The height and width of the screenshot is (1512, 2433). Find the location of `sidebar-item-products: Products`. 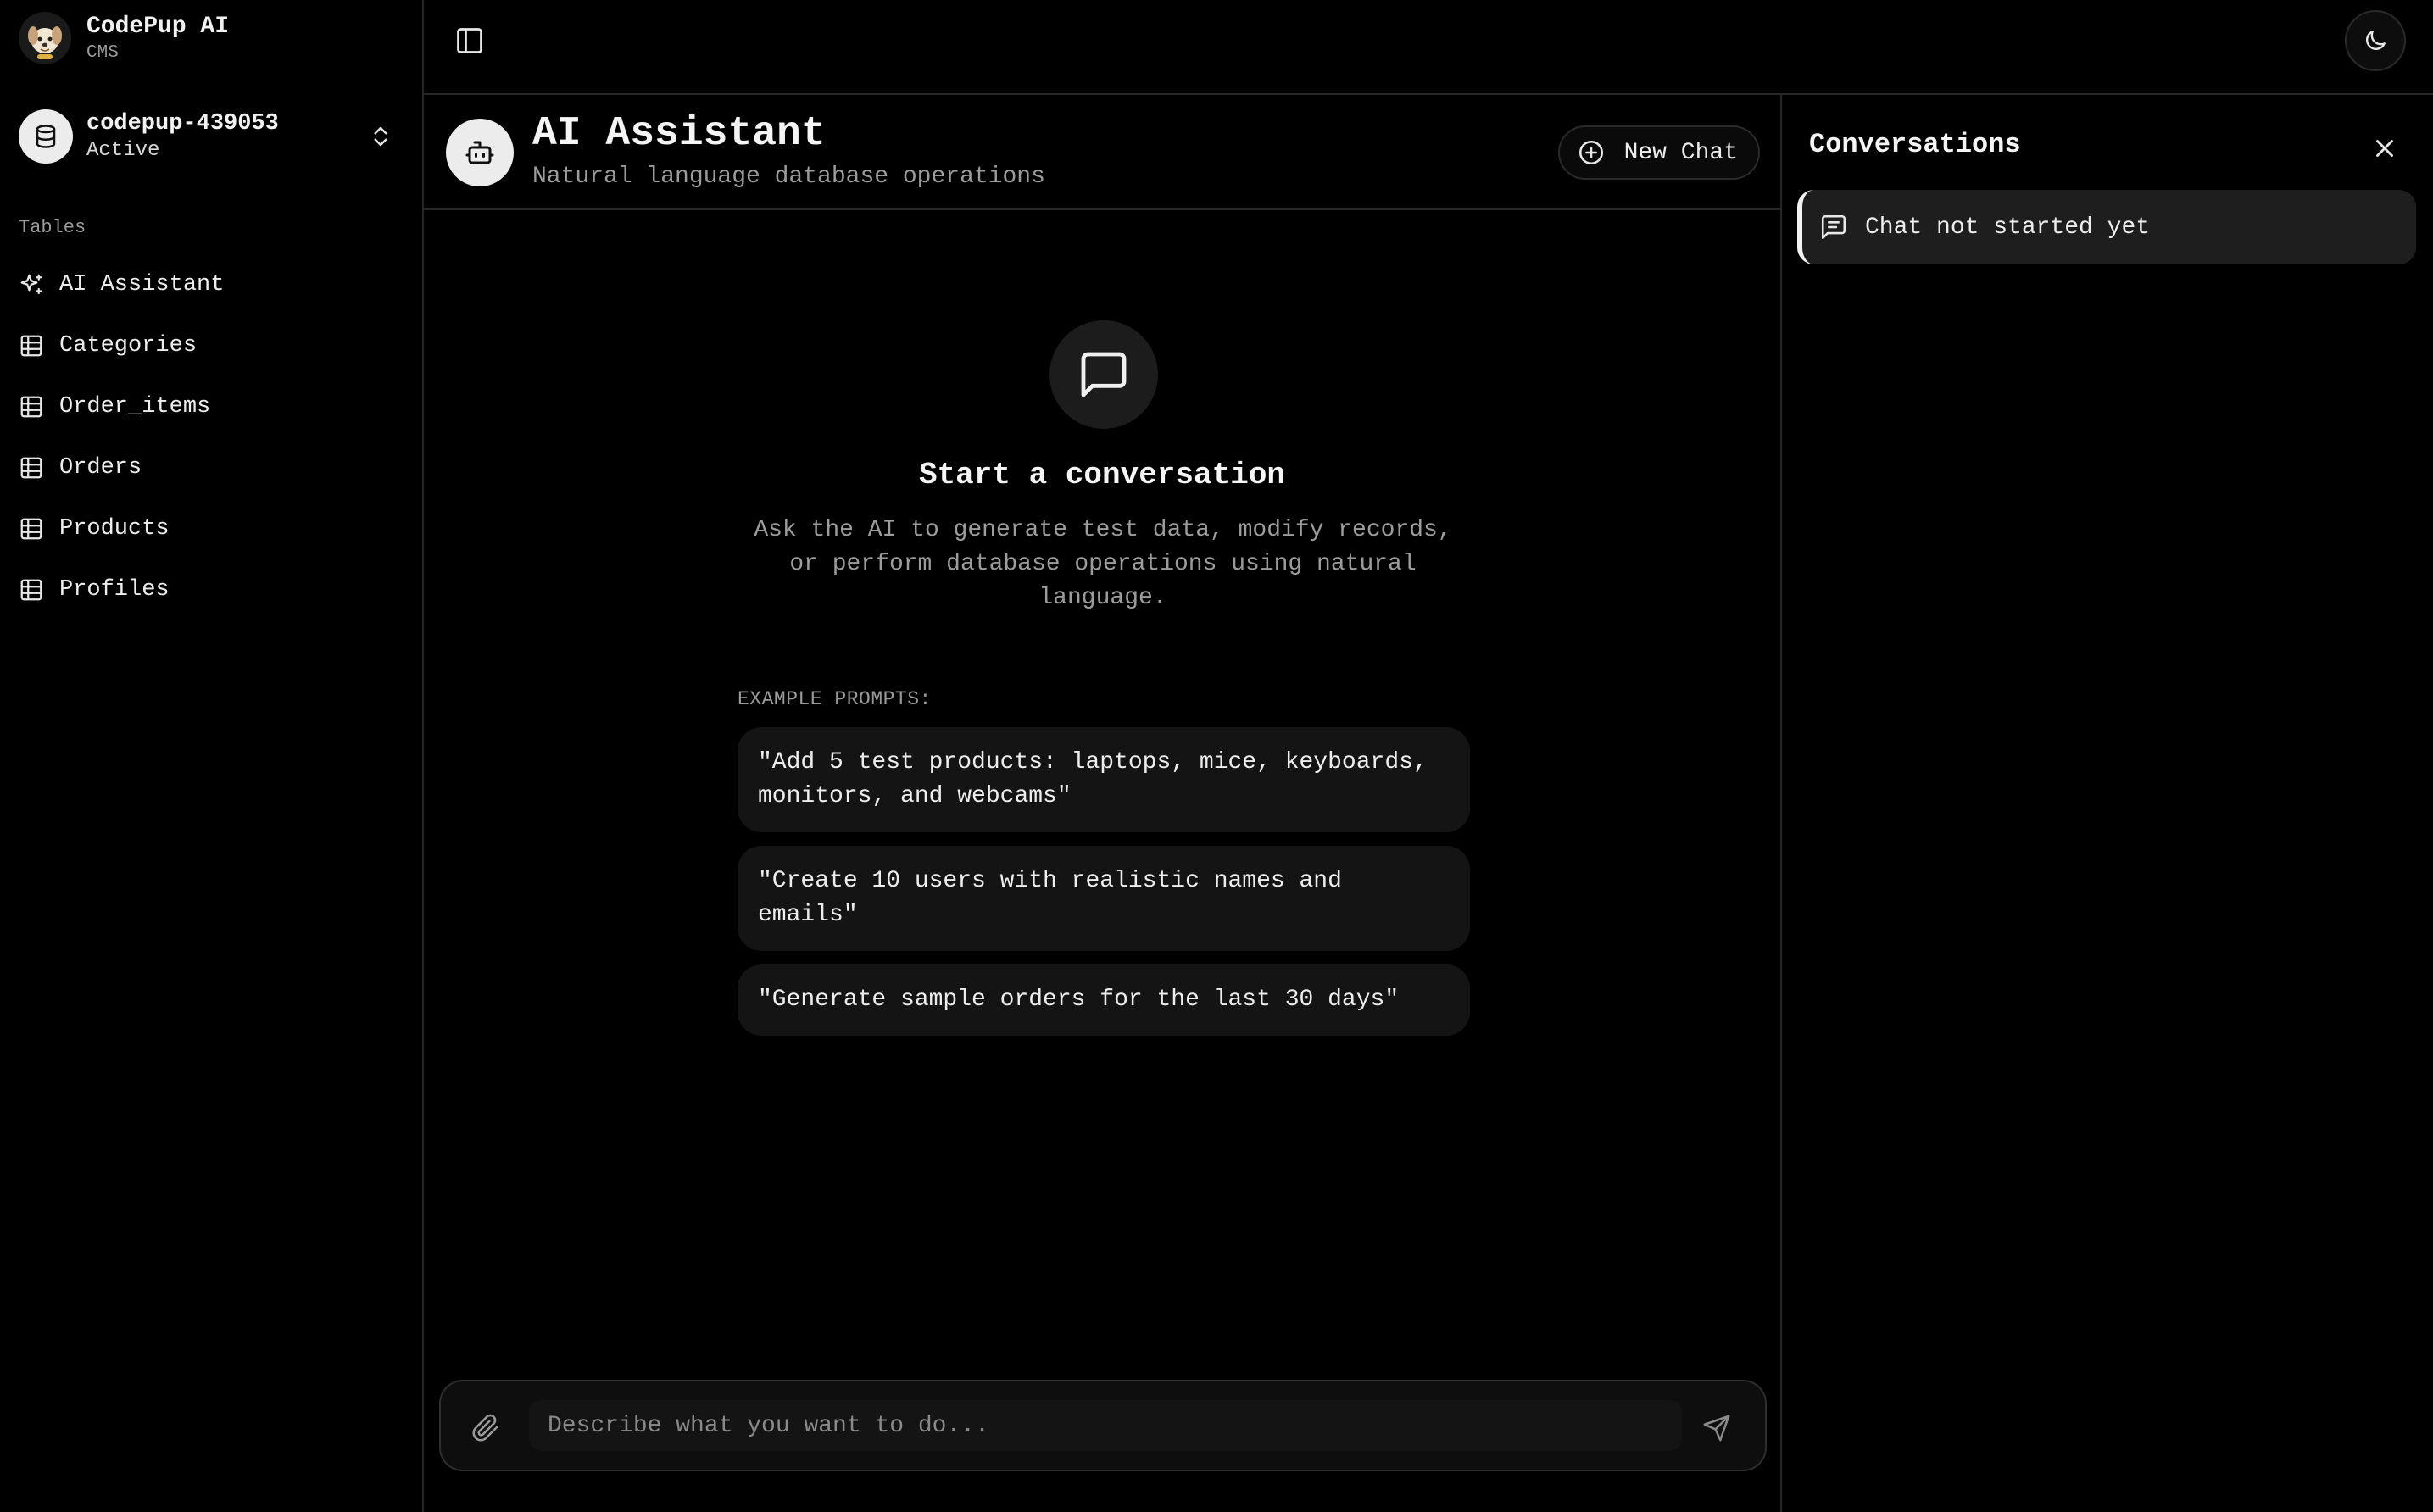

sidebar-item-products: Products is located at coordinates (211, 528).